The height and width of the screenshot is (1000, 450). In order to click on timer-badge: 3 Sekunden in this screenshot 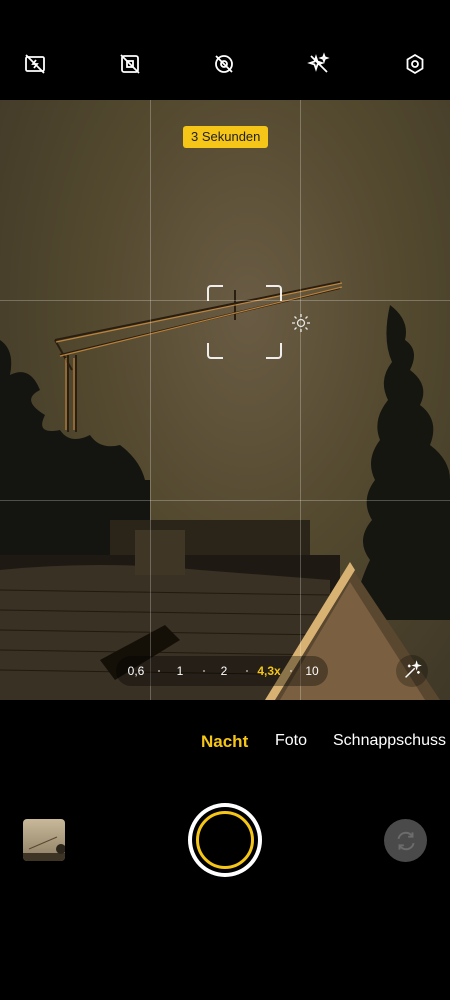, I will do `click(226, 137)`.